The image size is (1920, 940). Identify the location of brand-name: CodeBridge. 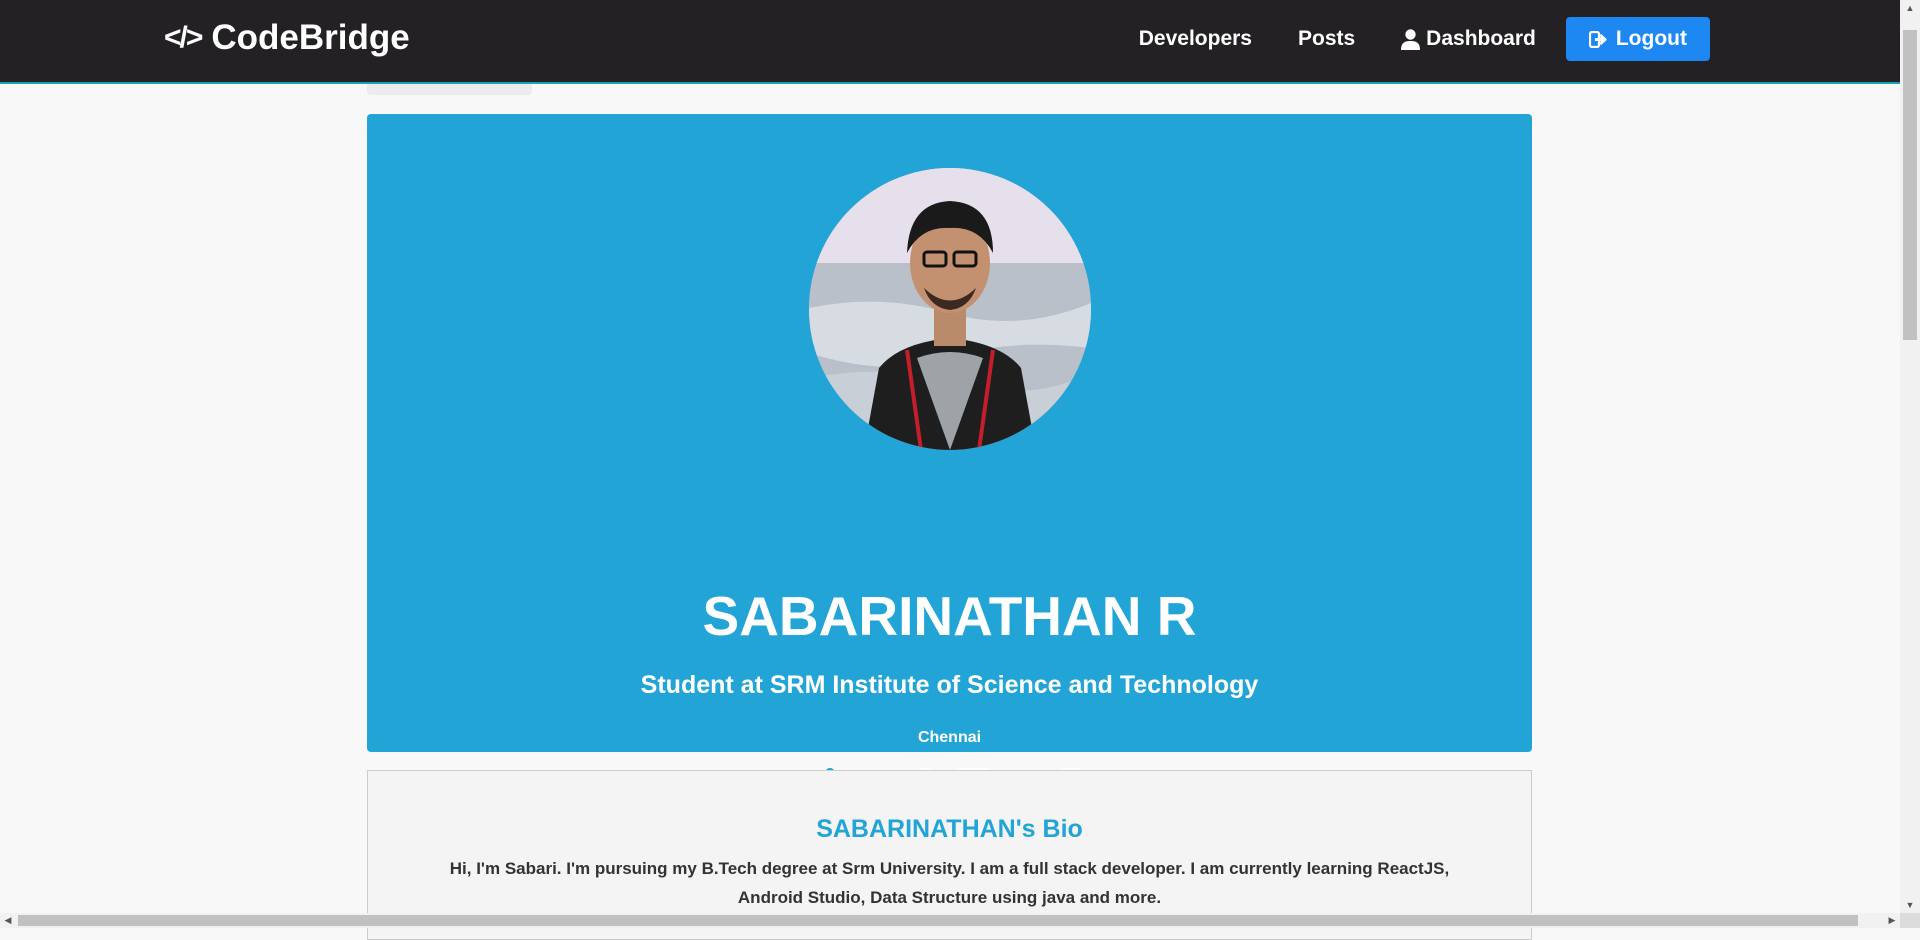
(310, 37).